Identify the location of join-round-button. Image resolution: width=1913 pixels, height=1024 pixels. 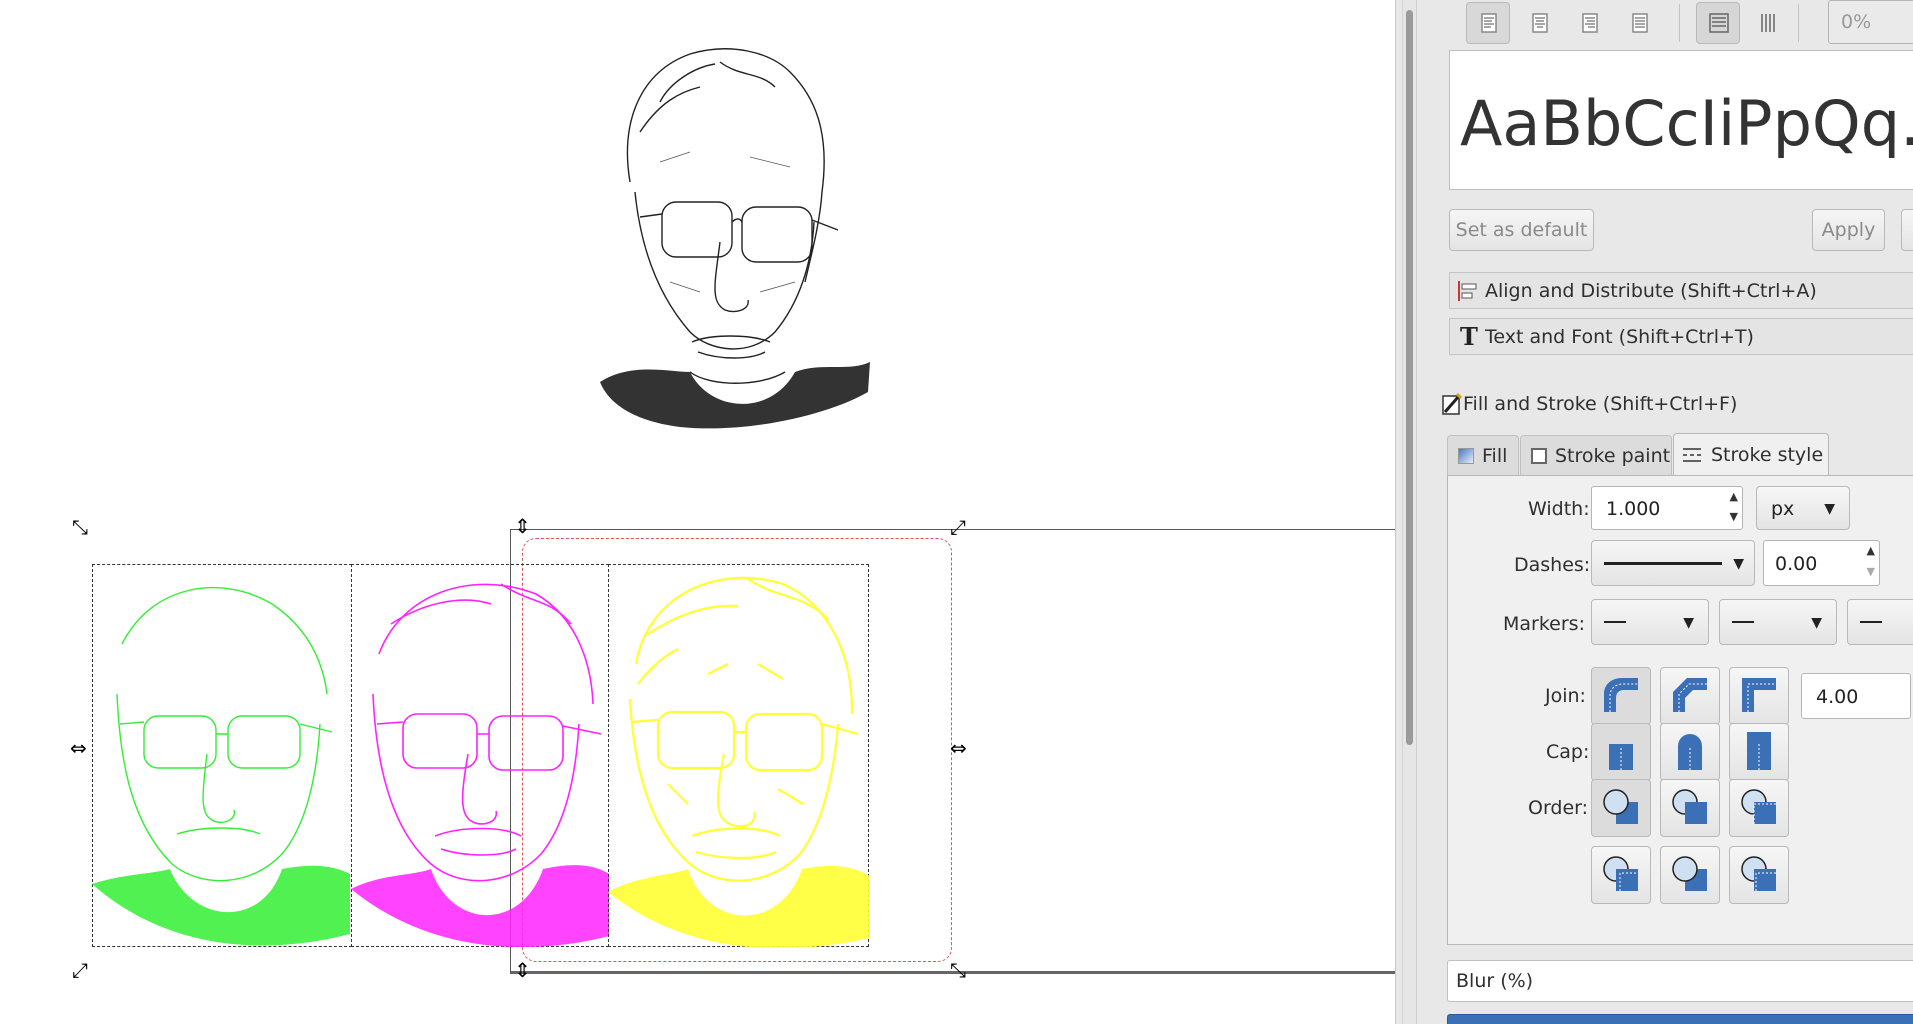
(1621, 696).